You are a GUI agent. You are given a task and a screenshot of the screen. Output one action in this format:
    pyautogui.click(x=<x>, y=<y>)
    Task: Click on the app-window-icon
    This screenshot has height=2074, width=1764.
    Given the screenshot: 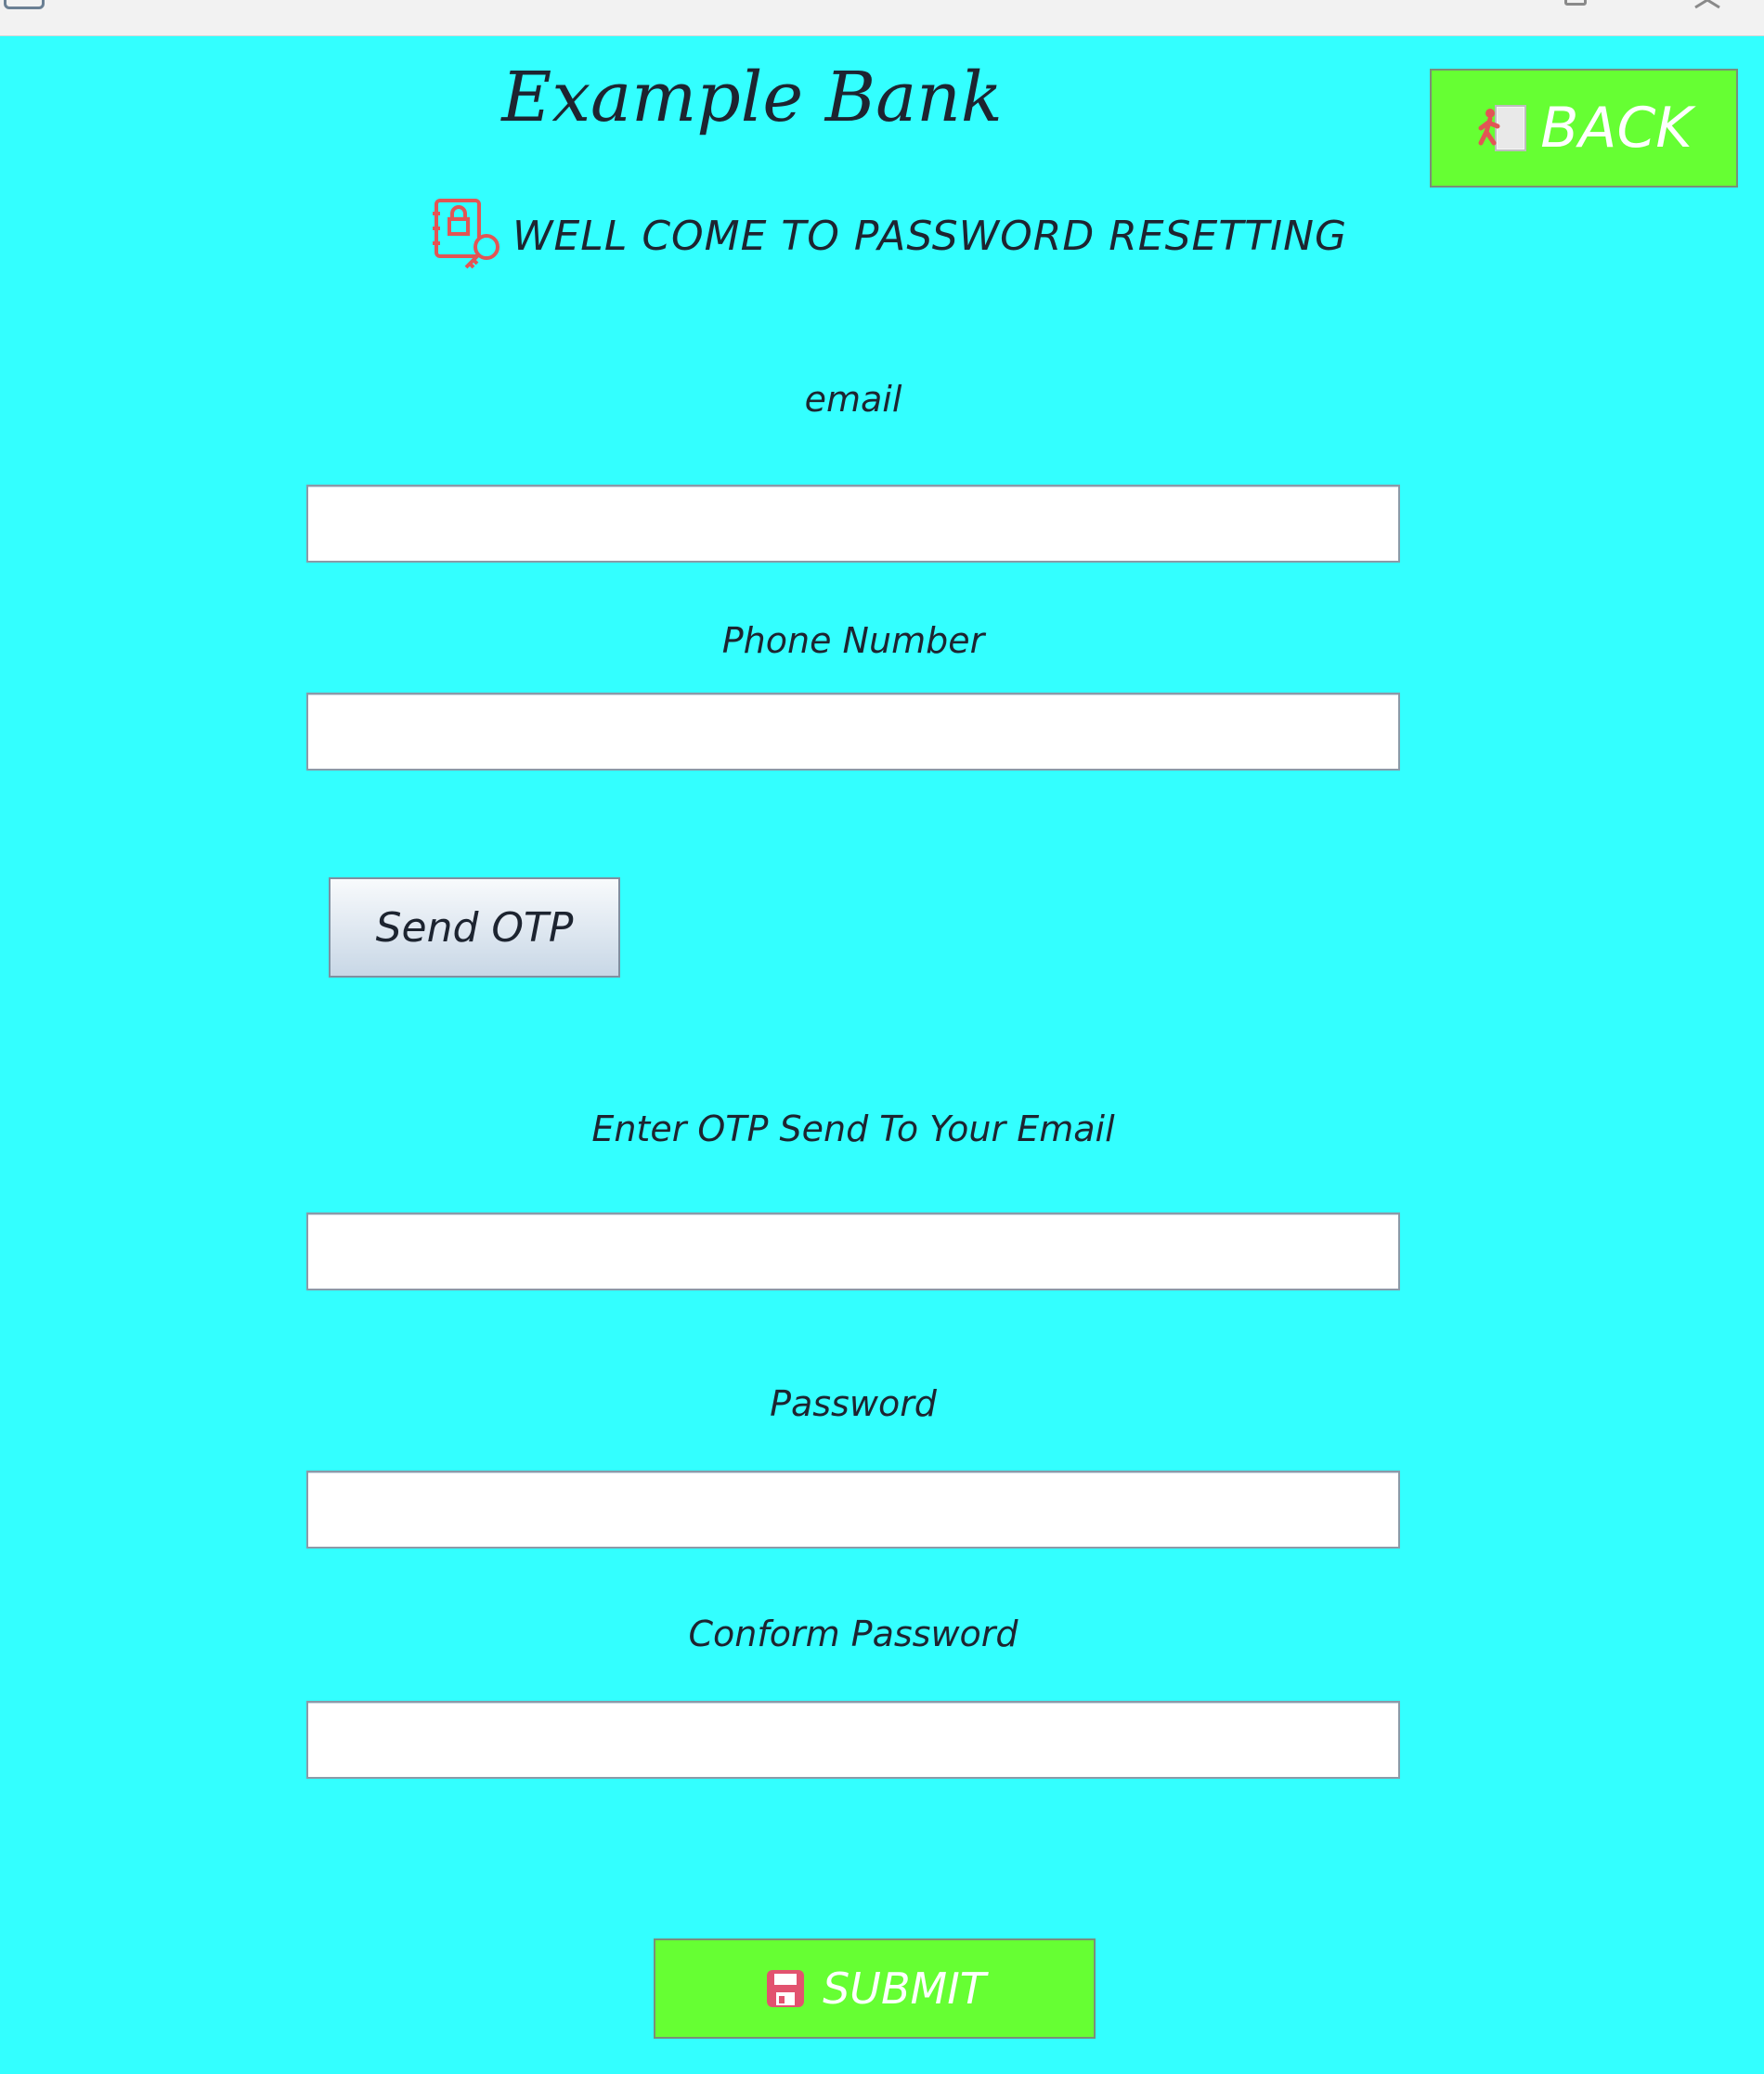 What is the action you would take?
    pyautogui.click(x=24, y=4)
    